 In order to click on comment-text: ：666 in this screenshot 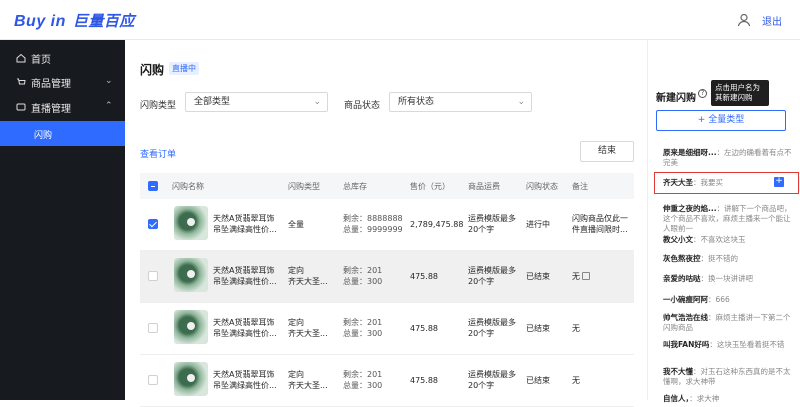, I will do `click(719, 299)`.